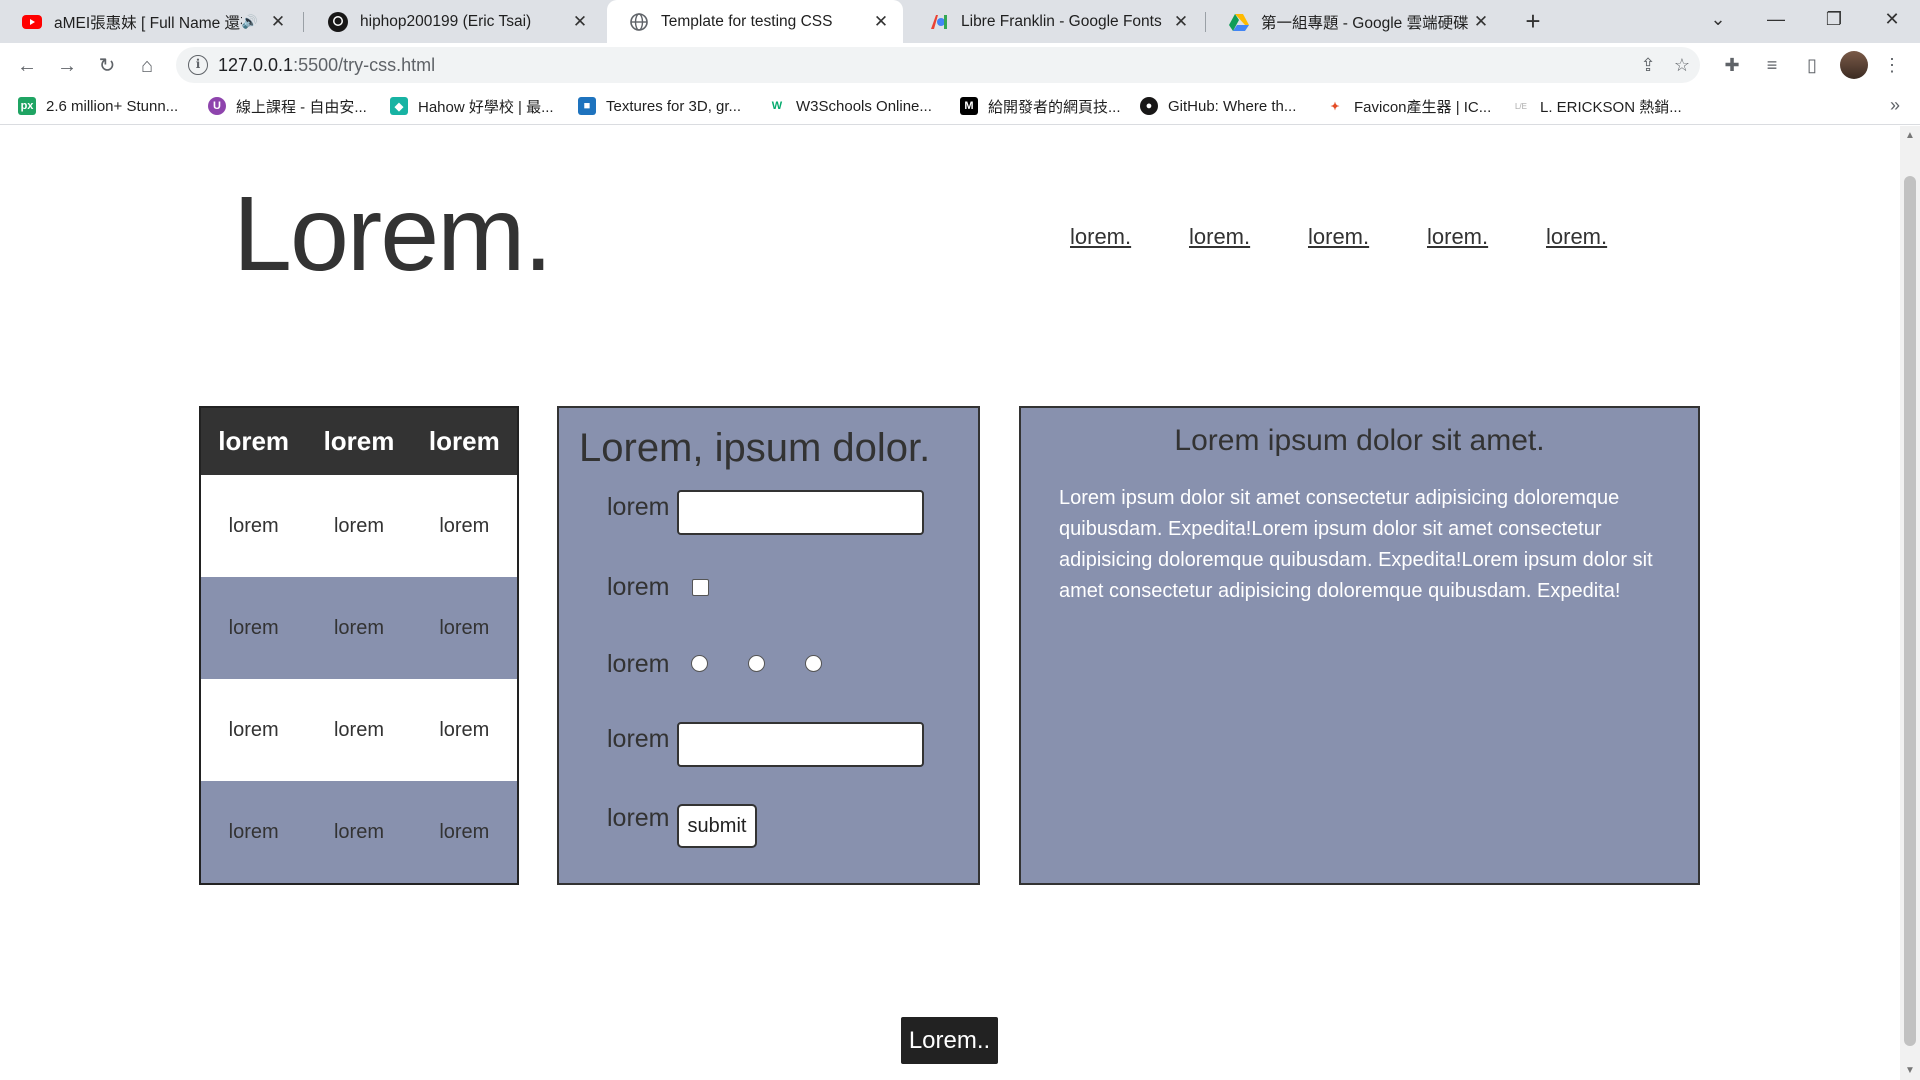 Image resolution: width=1920 pixels, height=1080 pixels. I want to click on nav-link-4: lorem., so click(1457, 237).